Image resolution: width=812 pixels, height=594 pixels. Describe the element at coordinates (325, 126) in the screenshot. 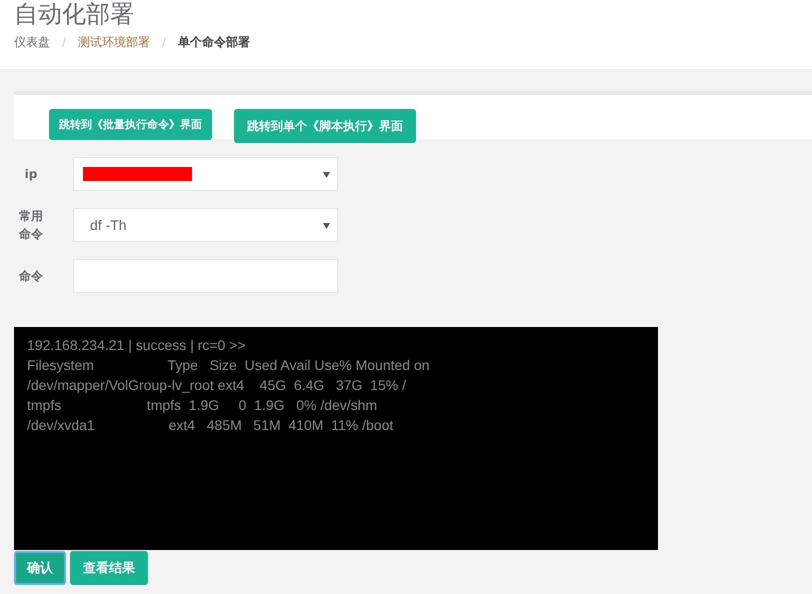

I see `nav-button: 跳转到单个《脚本执行》界面` at that location.